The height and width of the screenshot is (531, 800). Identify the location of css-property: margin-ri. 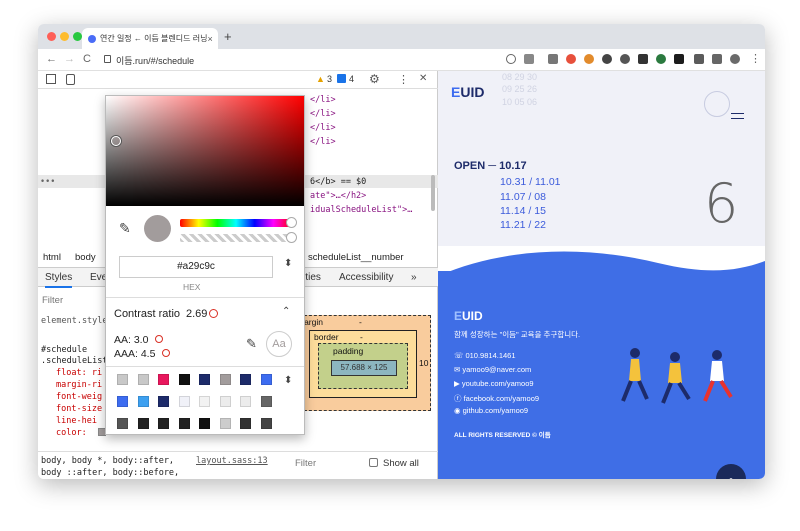
(79, 385).